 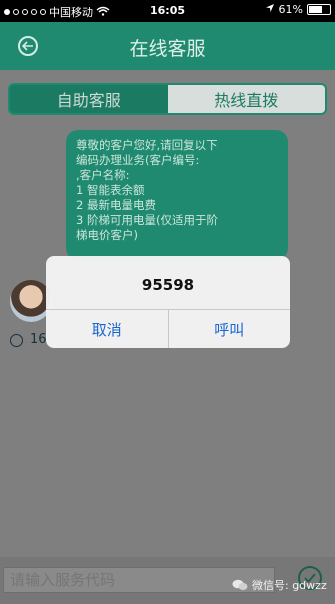 What do you see at coordinates (270, 9) in the screenshot?
I see `location-icon` at bounding box center [270, 9].